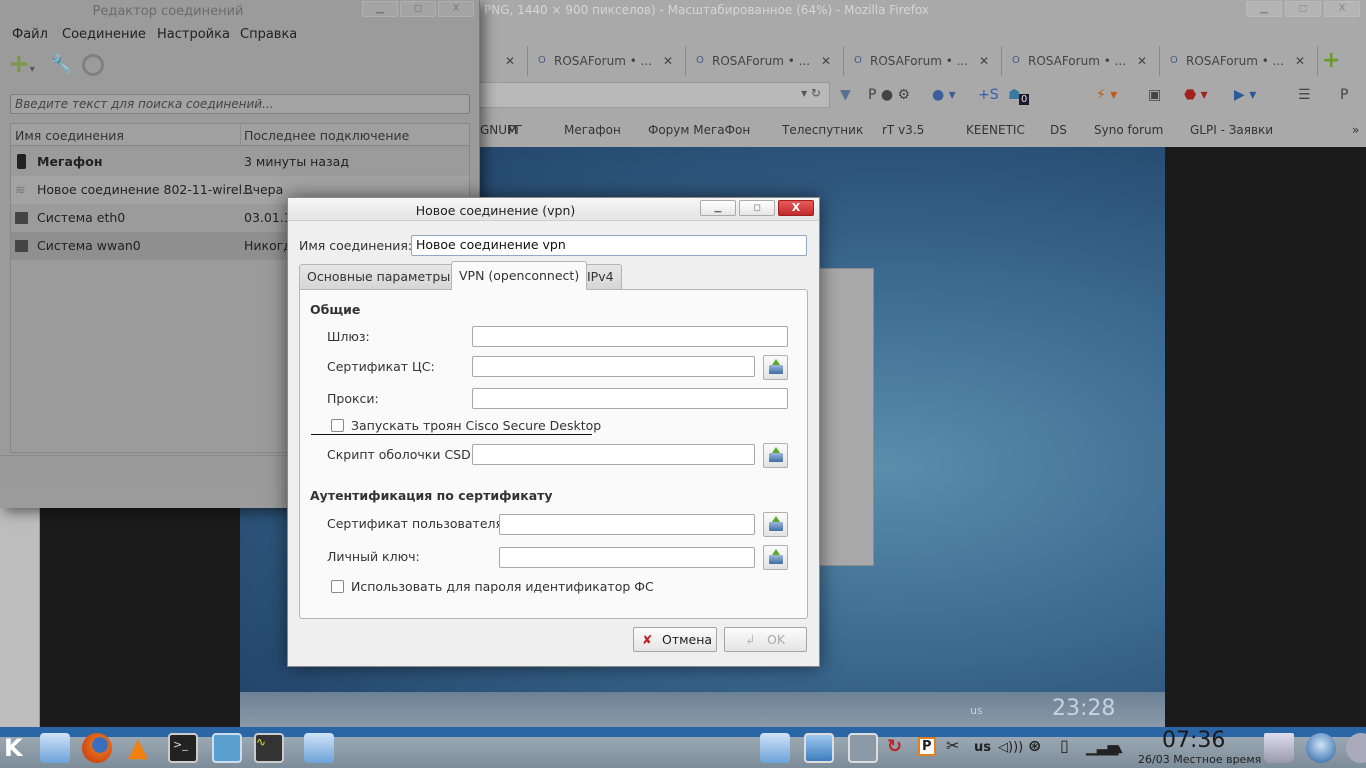  Describe the element at coordinates (775, 748) in the screenshot. I see `downloads-folder-icon` at that location.